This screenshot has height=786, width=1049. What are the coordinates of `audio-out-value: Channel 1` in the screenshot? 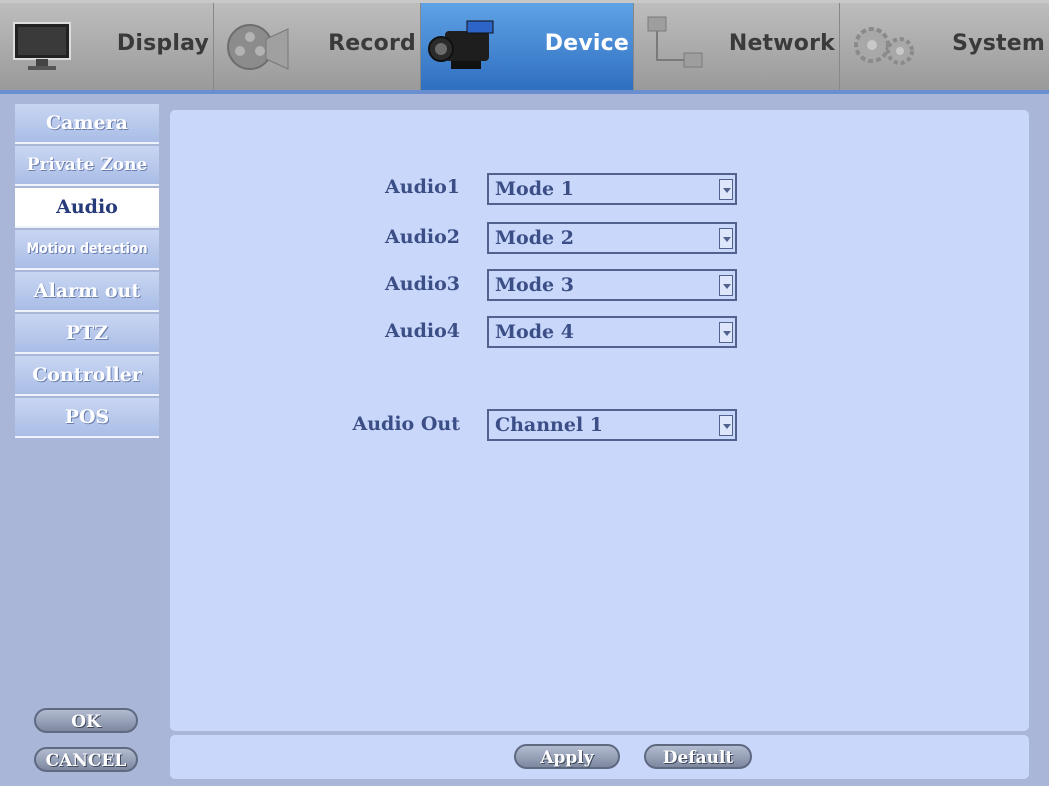 It's located at (549, 425).